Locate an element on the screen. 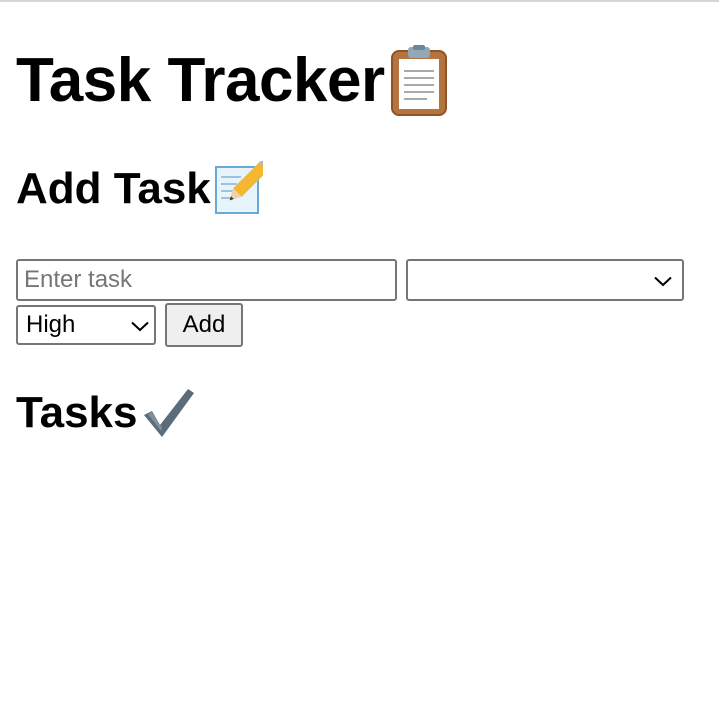 The width and height of the screenshot is (719, 702). page-title: Task Tracker is located at coordinates (232, 81).